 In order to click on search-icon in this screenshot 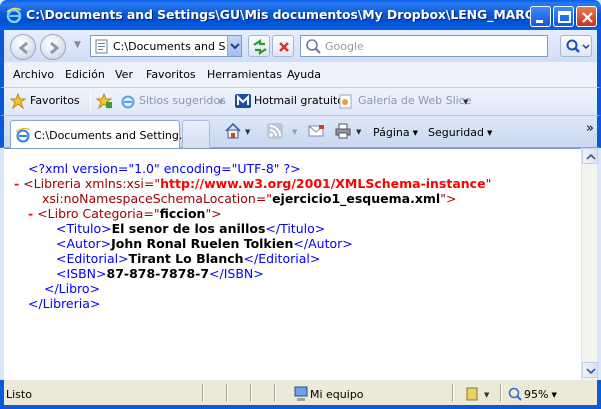, I will do `click(313, 46)`.